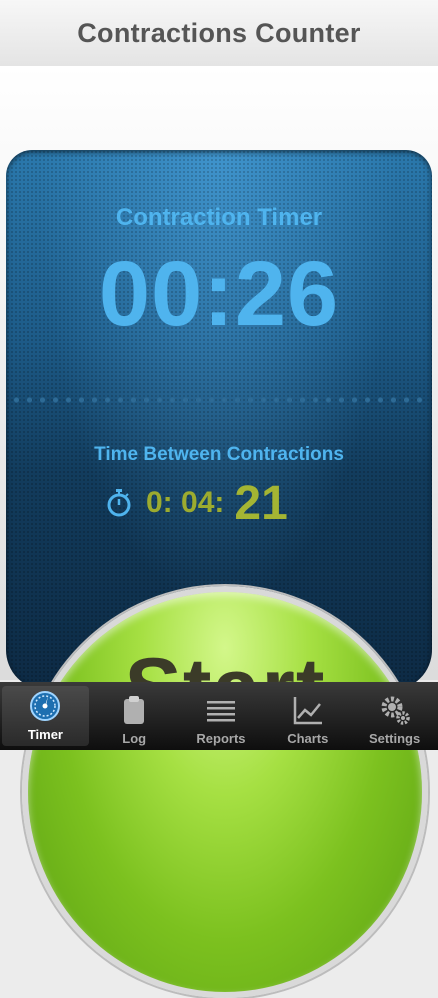  Describe the element at coordinates (395, 710) in the screenshot. I see `gears-icon` at that location.